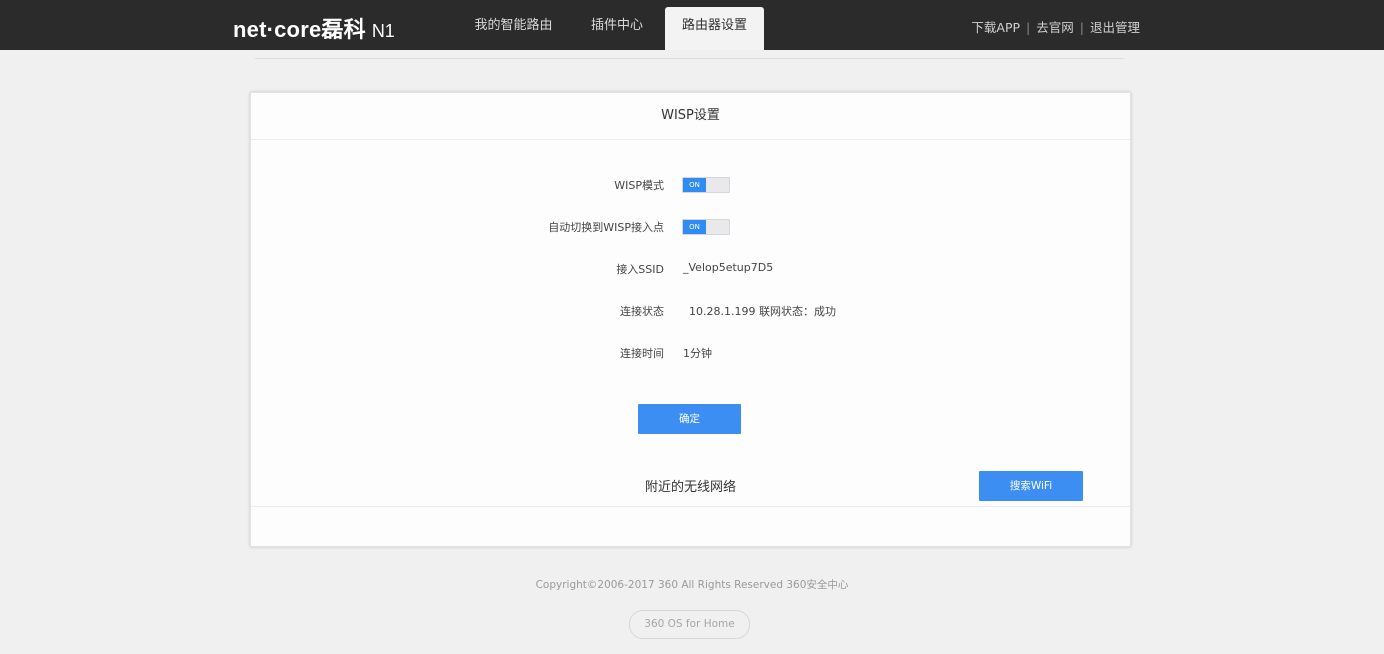  Describe the element at coordinates (697, 353) in the screenshot. I see `connection-time-value: 1分钟` at that location.